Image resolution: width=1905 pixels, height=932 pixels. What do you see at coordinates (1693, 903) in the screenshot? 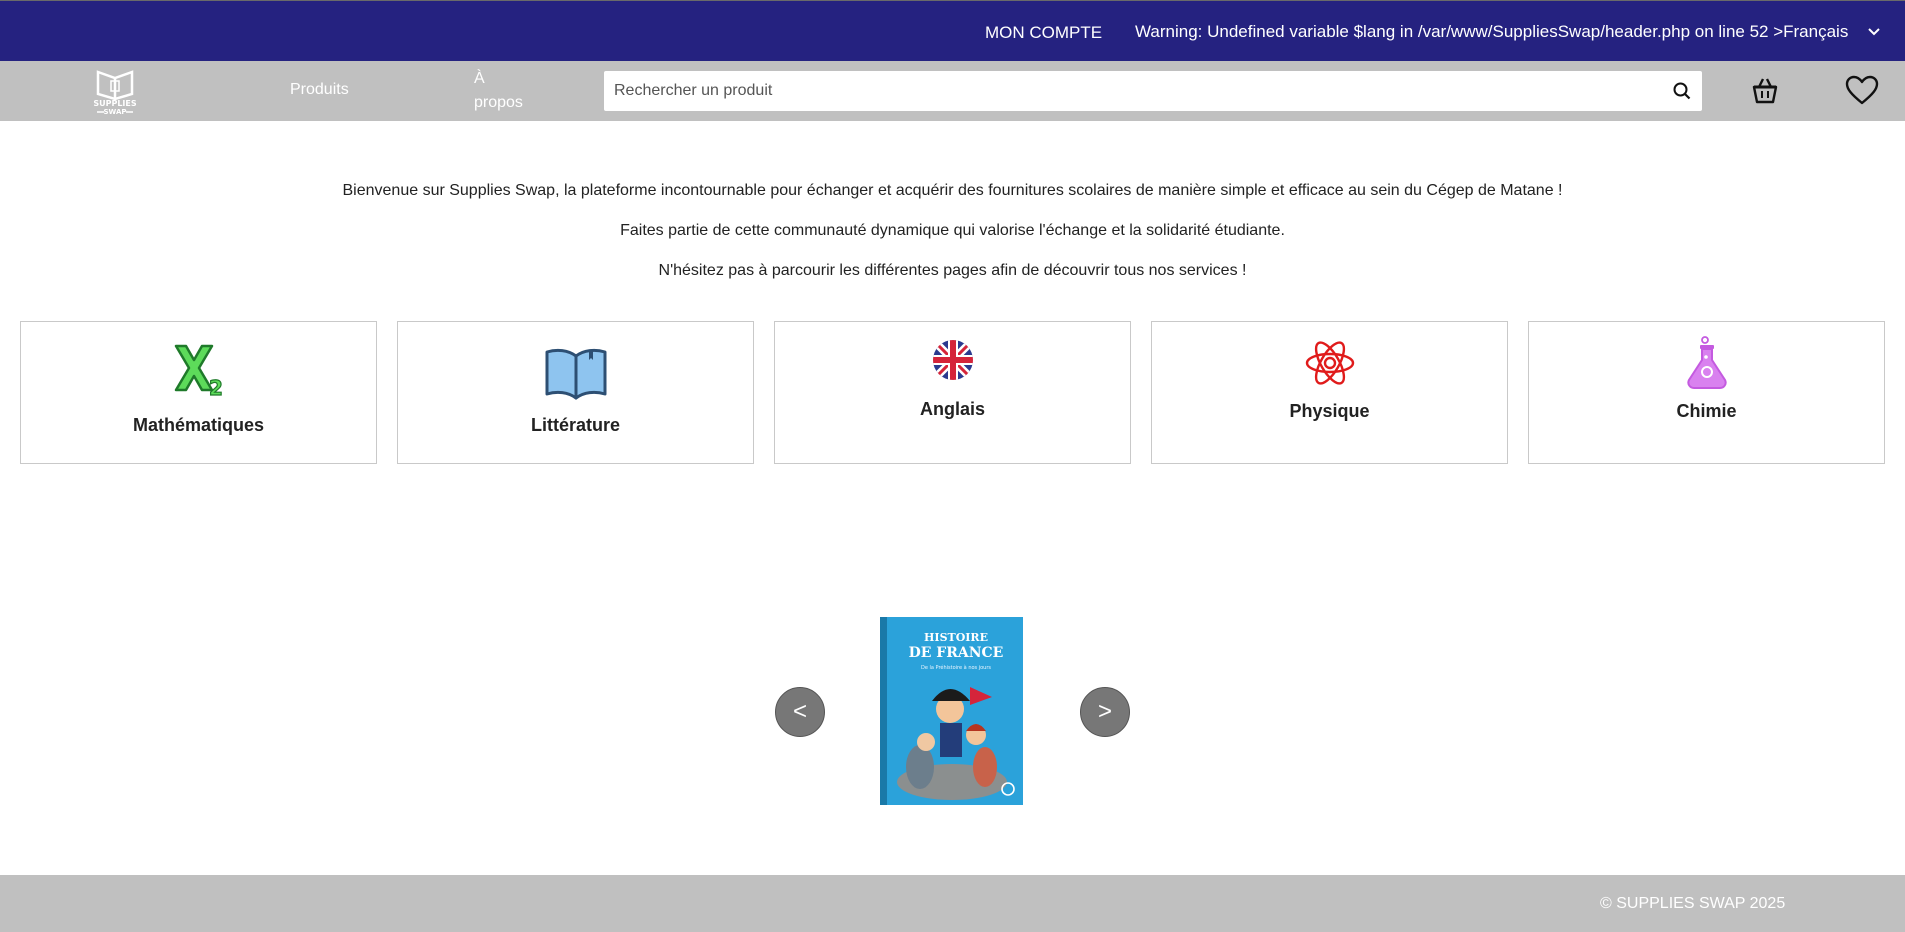
I see `copyright-text: © SUPPLIES SWAP 2025` at bounding box center [1693, 903].